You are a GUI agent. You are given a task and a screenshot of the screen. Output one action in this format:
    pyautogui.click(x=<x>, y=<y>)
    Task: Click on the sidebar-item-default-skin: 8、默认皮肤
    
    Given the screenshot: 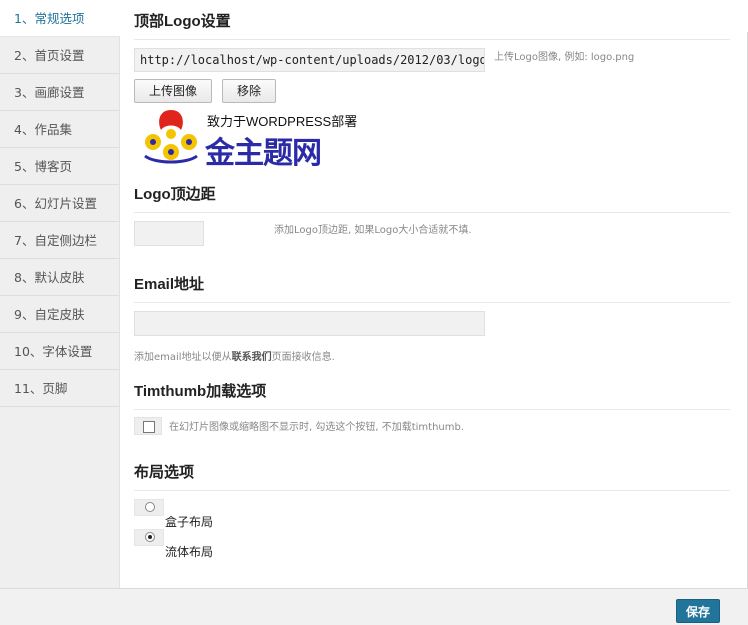 What is the action you would take?
    pyautogui.click(x=59, y=277)
    